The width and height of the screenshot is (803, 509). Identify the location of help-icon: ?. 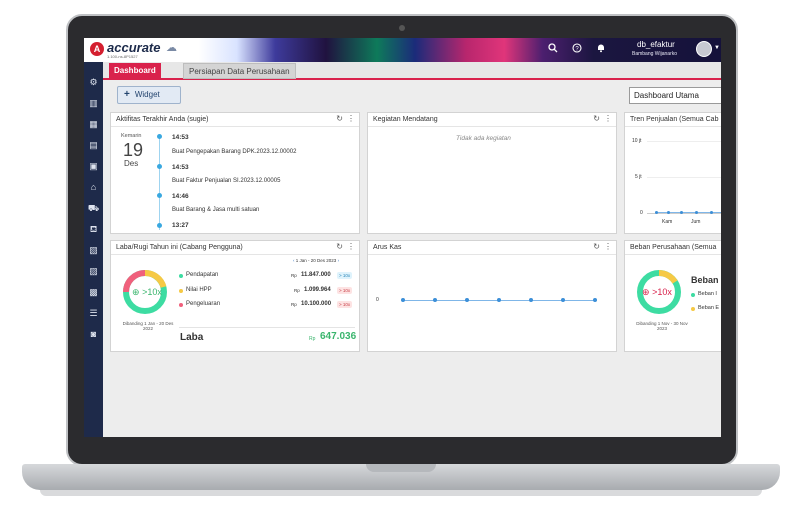
(577, 50).